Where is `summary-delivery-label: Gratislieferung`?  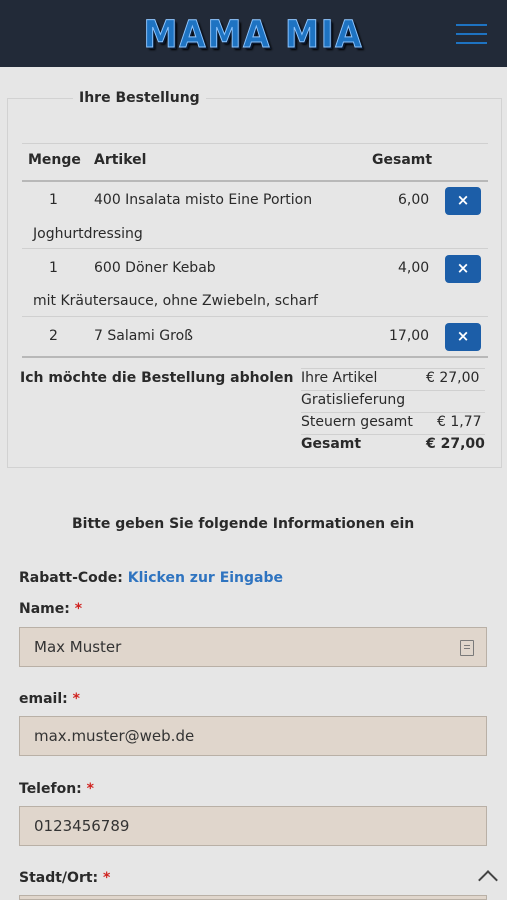 summary-delivery-label: Gratislieferung is located at coordinates (353, 400).